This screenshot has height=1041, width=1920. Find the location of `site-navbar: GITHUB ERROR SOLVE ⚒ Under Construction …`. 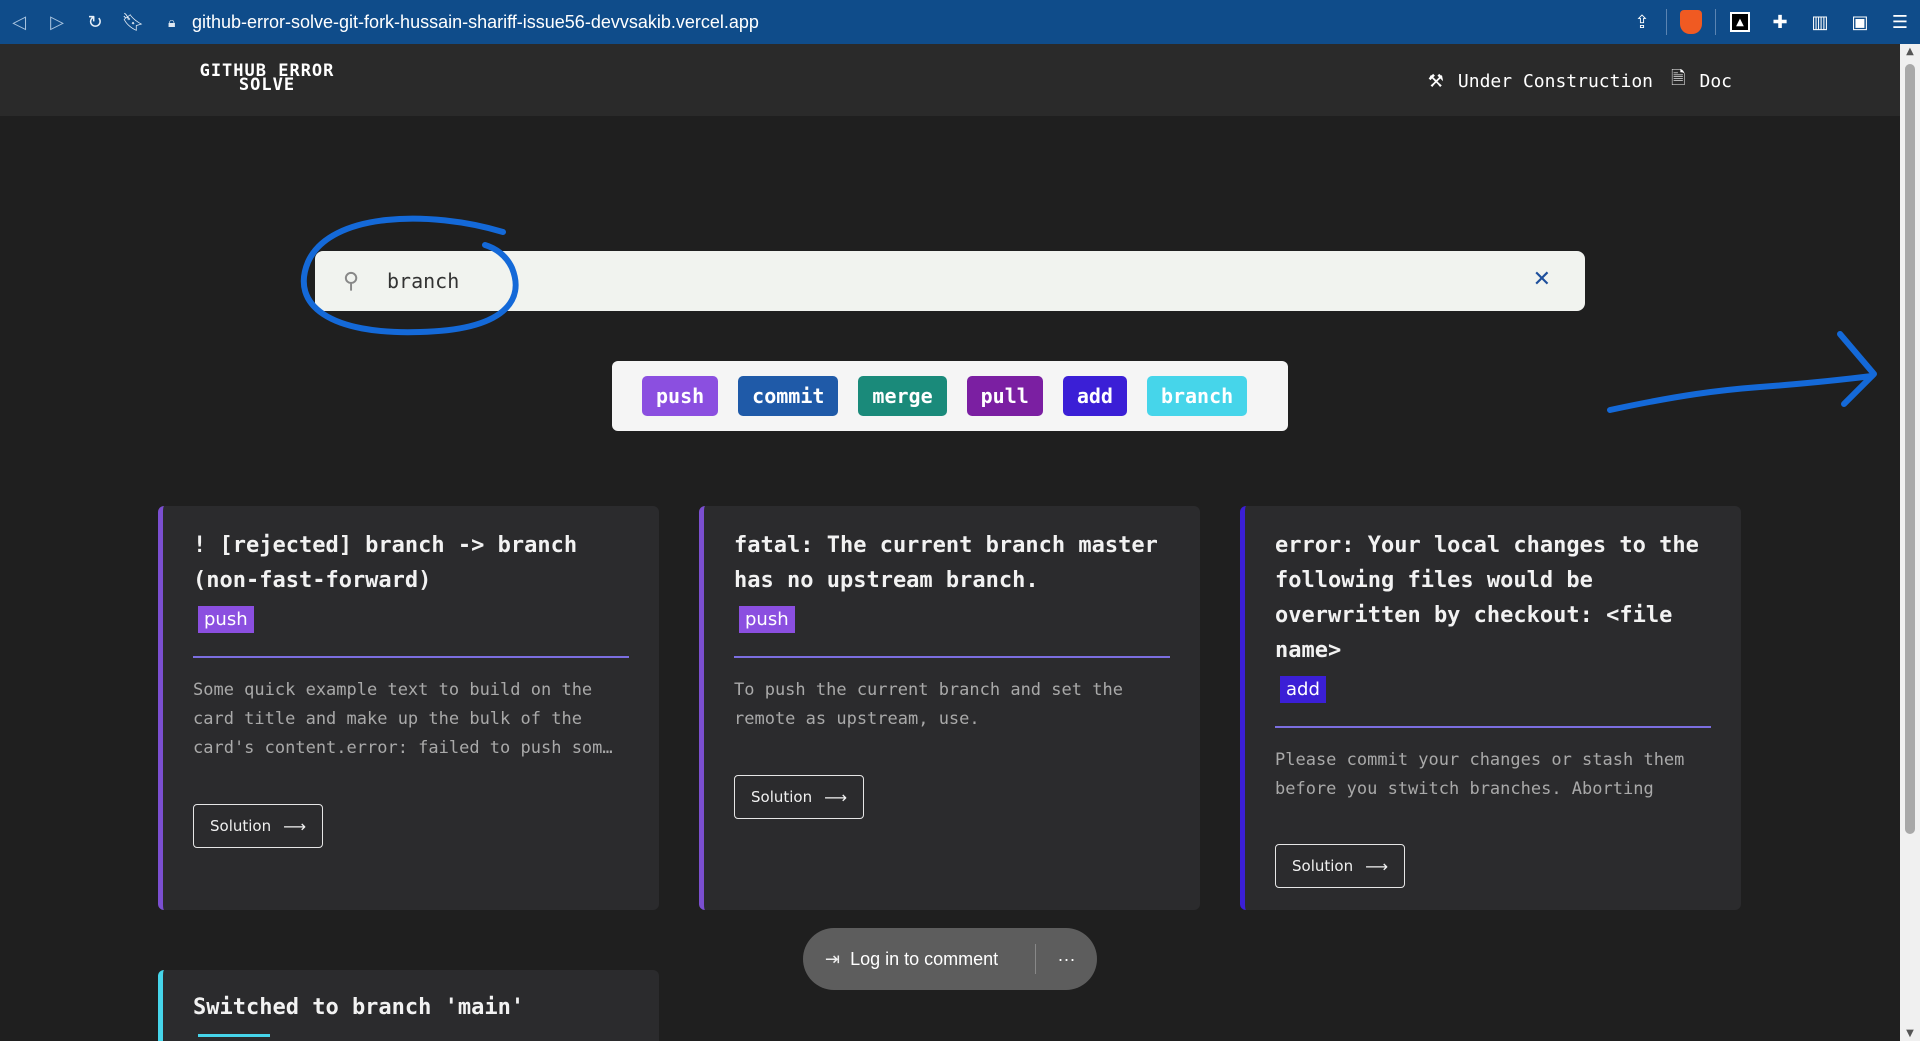

site-navbar: GITHUB ERROR SOLVE ⚒ Under Construction … is located at coordinates (950, 80).